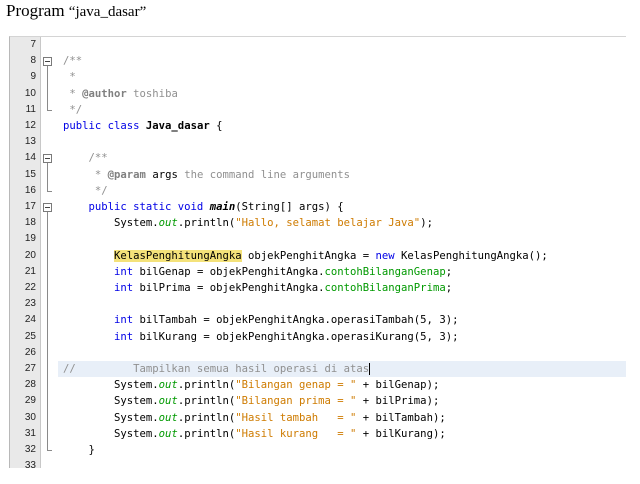 The width and height of the screenshot is (640, 484). Describe the element at coordinates (325, 126) in the screenshot. I see `code-line: 12 public class Java_dasar {` at that location.